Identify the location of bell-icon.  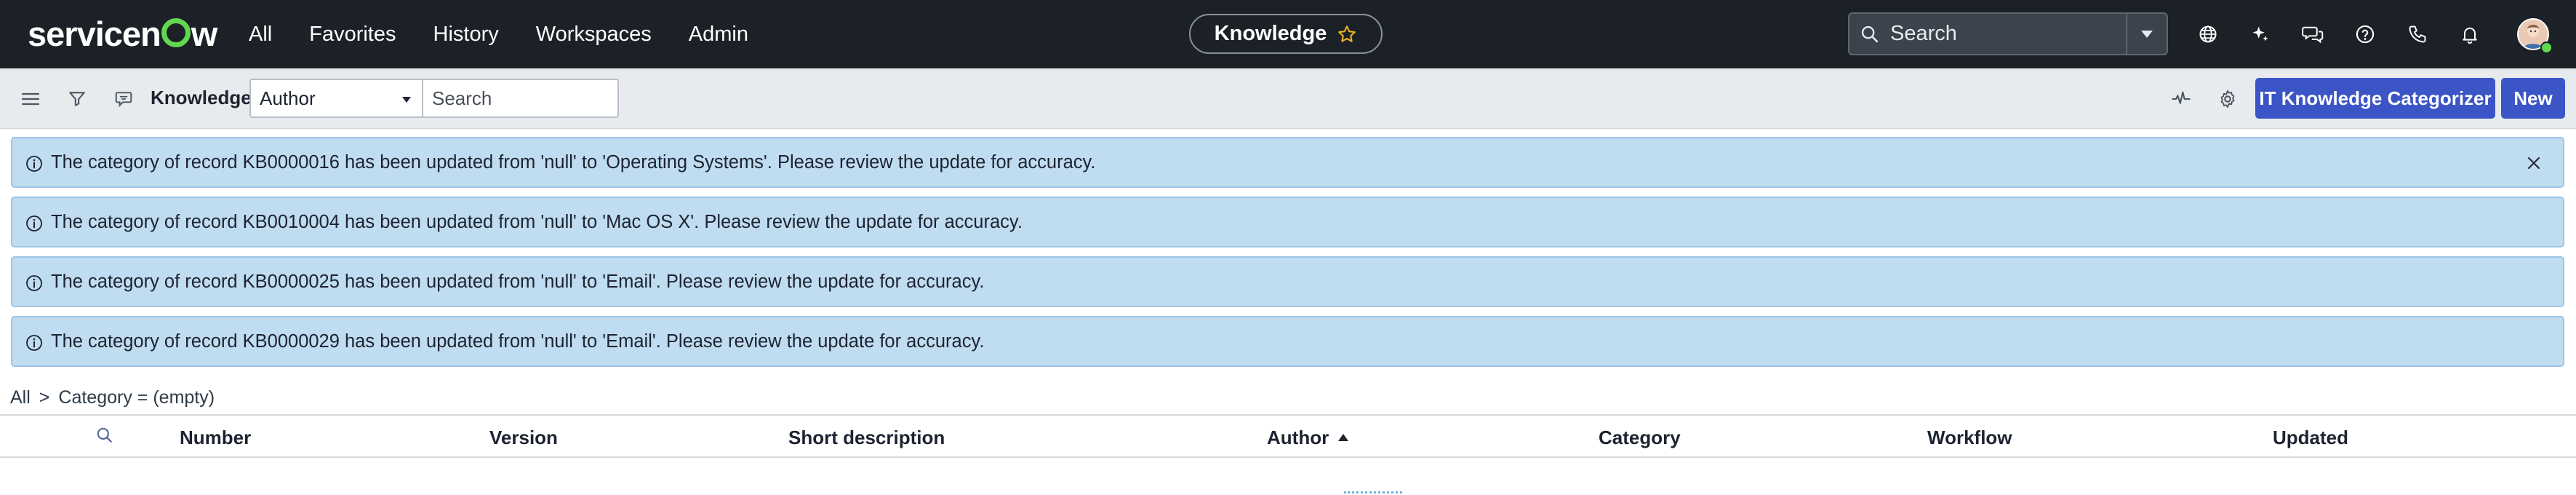
(2470, 34).